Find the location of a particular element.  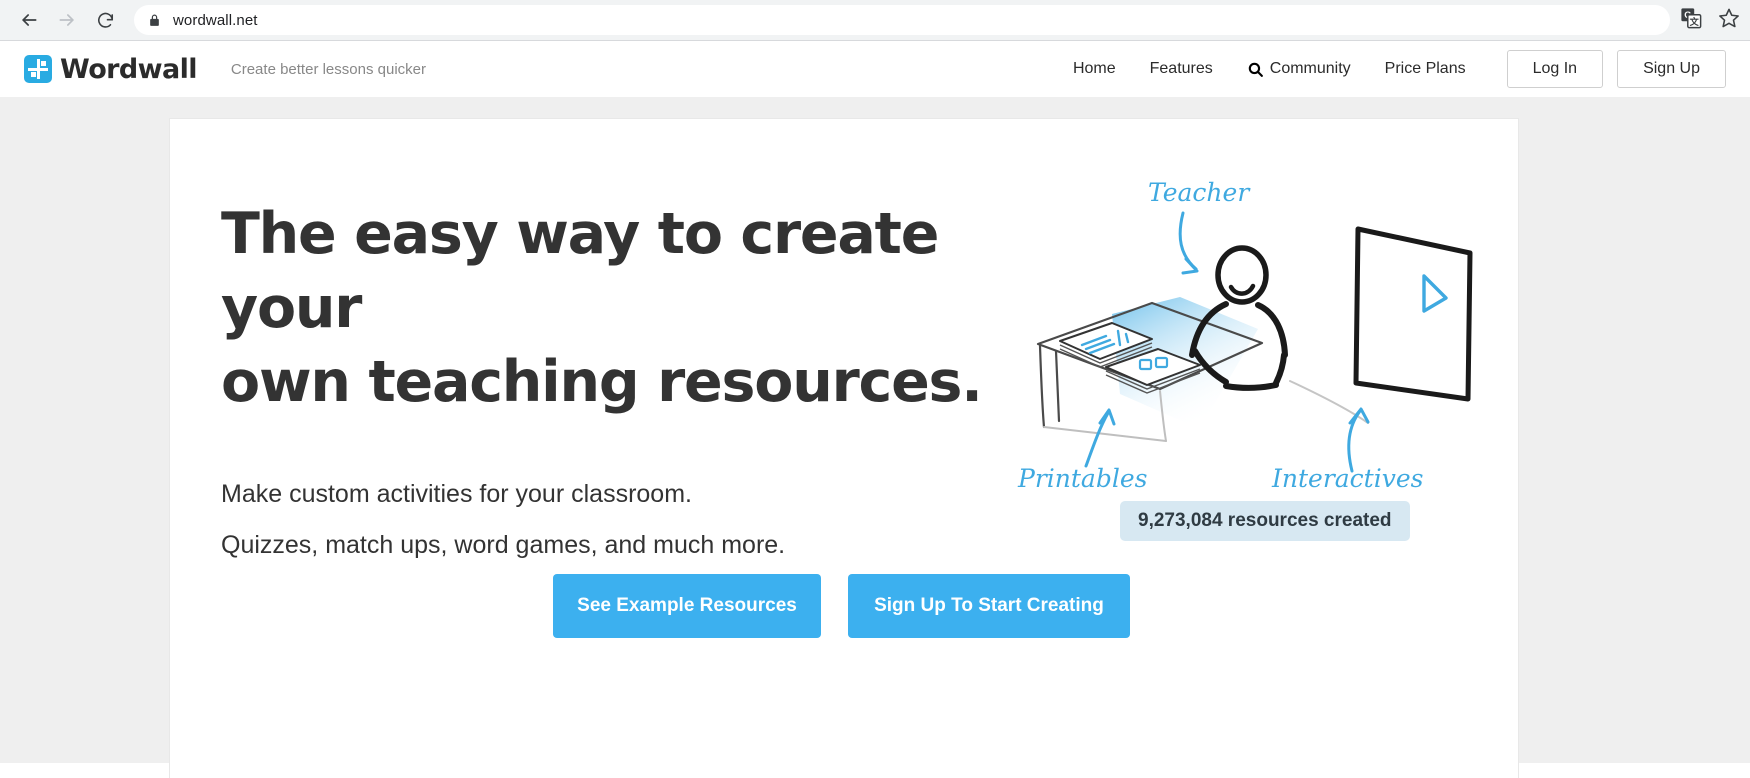

nav-item-community-label: Community is located at coordinates (1310, 68).